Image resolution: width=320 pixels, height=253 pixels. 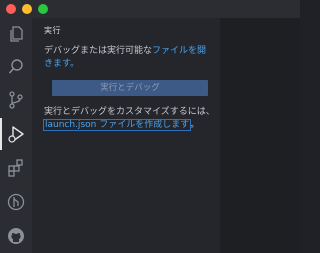 I want to click on run-and-debug-button: 実行とデバッグ, so click(x=130, y=88).